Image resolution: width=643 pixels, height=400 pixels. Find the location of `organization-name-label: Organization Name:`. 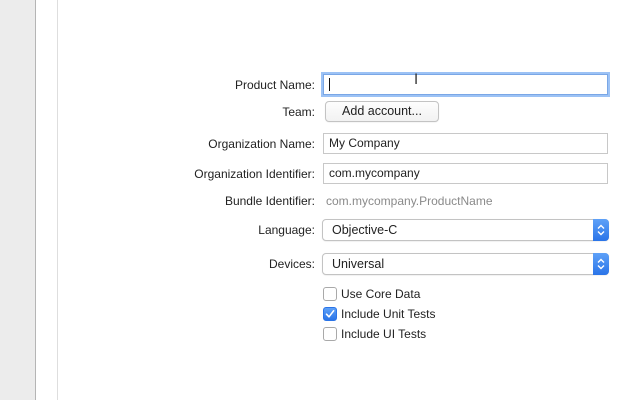

organization-name-label: Organization Name: is located at coordinates (261, 144).